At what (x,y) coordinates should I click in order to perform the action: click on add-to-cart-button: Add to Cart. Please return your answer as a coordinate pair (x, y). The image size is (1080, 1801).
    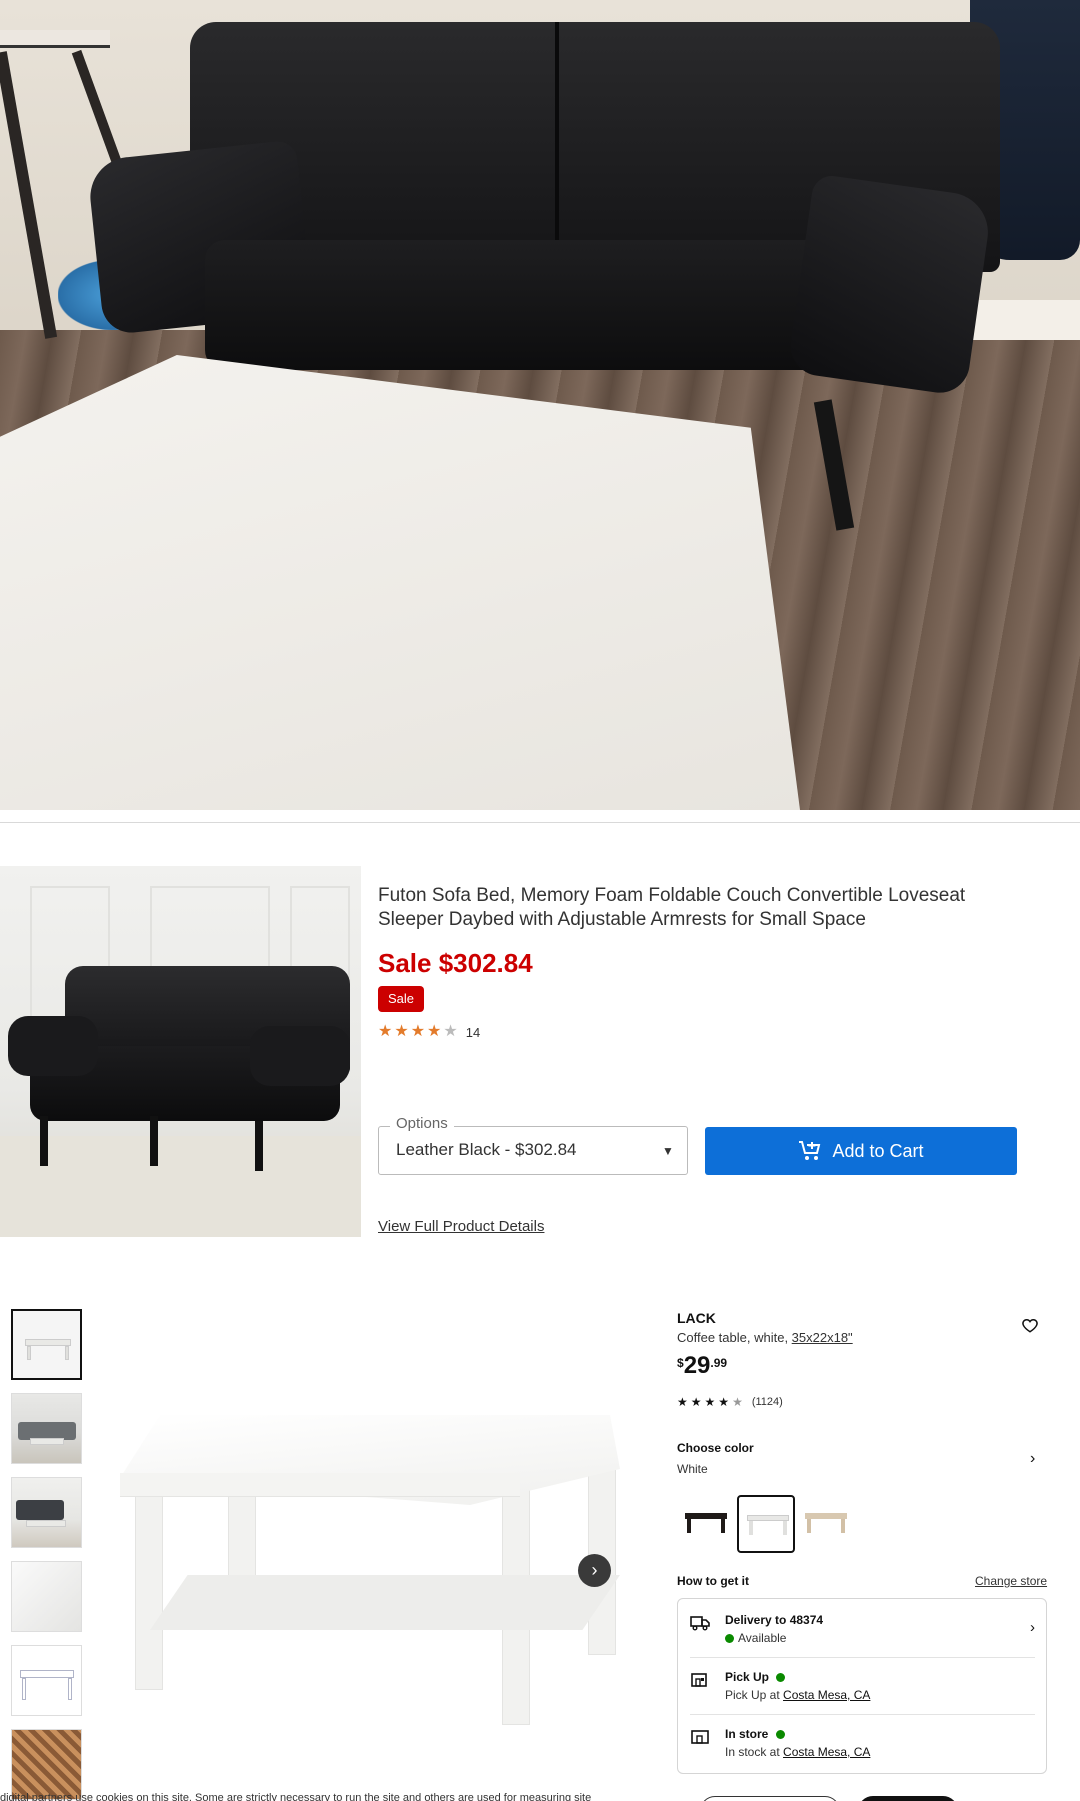
    Looking at the image, I should click on (861, 1151).